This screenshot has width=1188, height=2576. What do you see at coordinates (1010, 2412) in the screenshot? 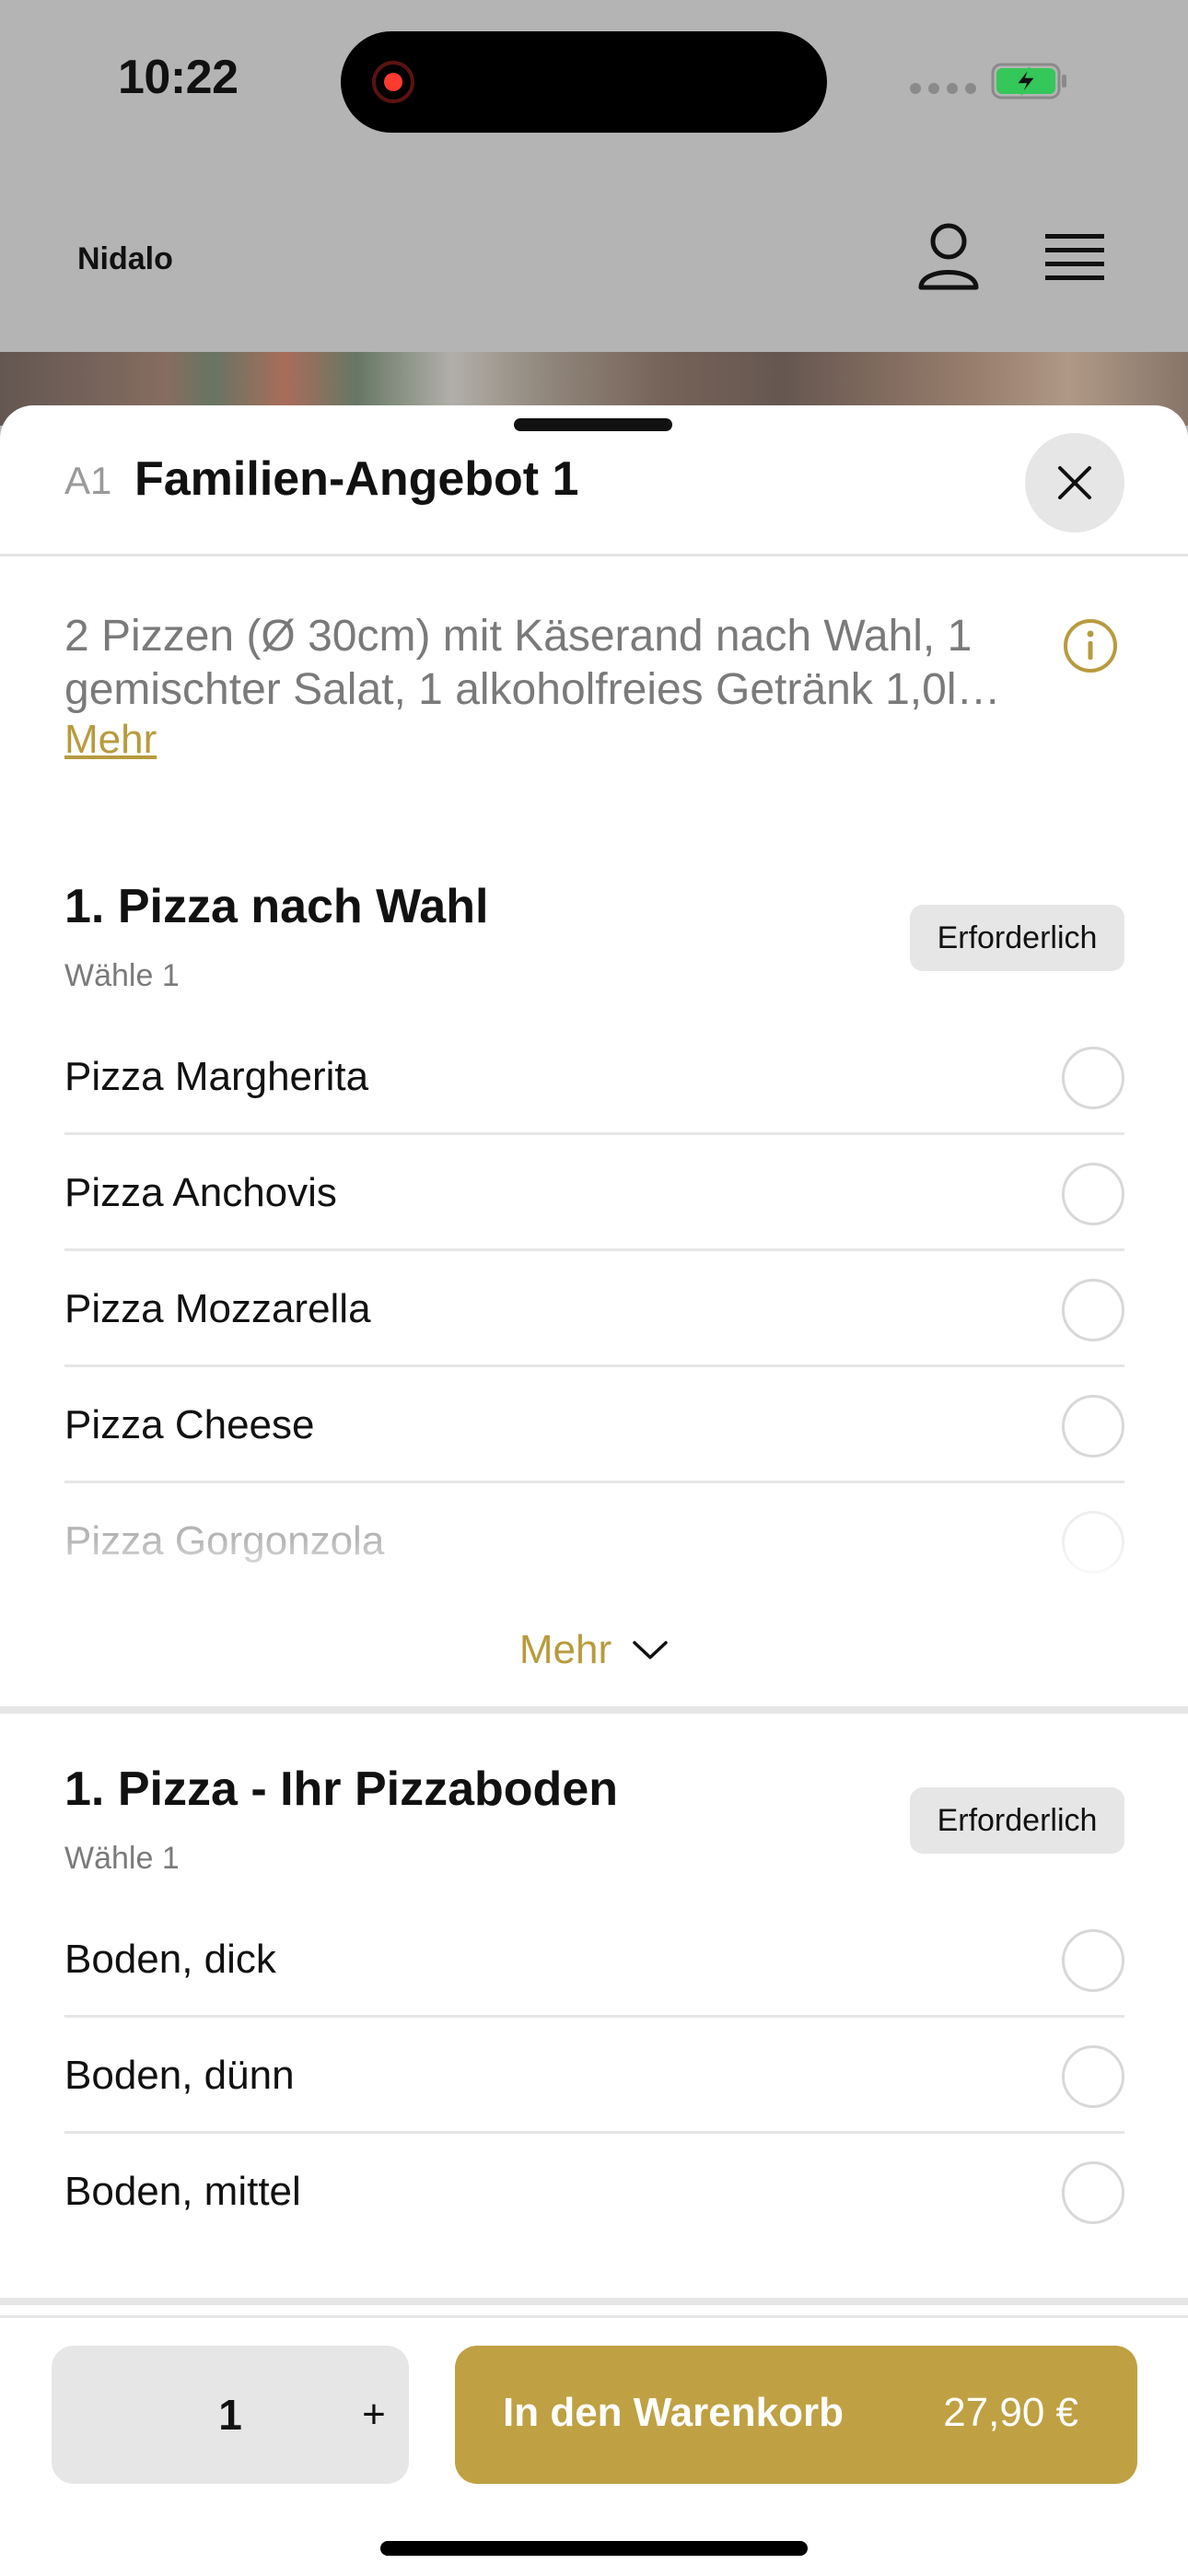
I see `price-label: 27,90 €` at bounding box center [1010, 2412].